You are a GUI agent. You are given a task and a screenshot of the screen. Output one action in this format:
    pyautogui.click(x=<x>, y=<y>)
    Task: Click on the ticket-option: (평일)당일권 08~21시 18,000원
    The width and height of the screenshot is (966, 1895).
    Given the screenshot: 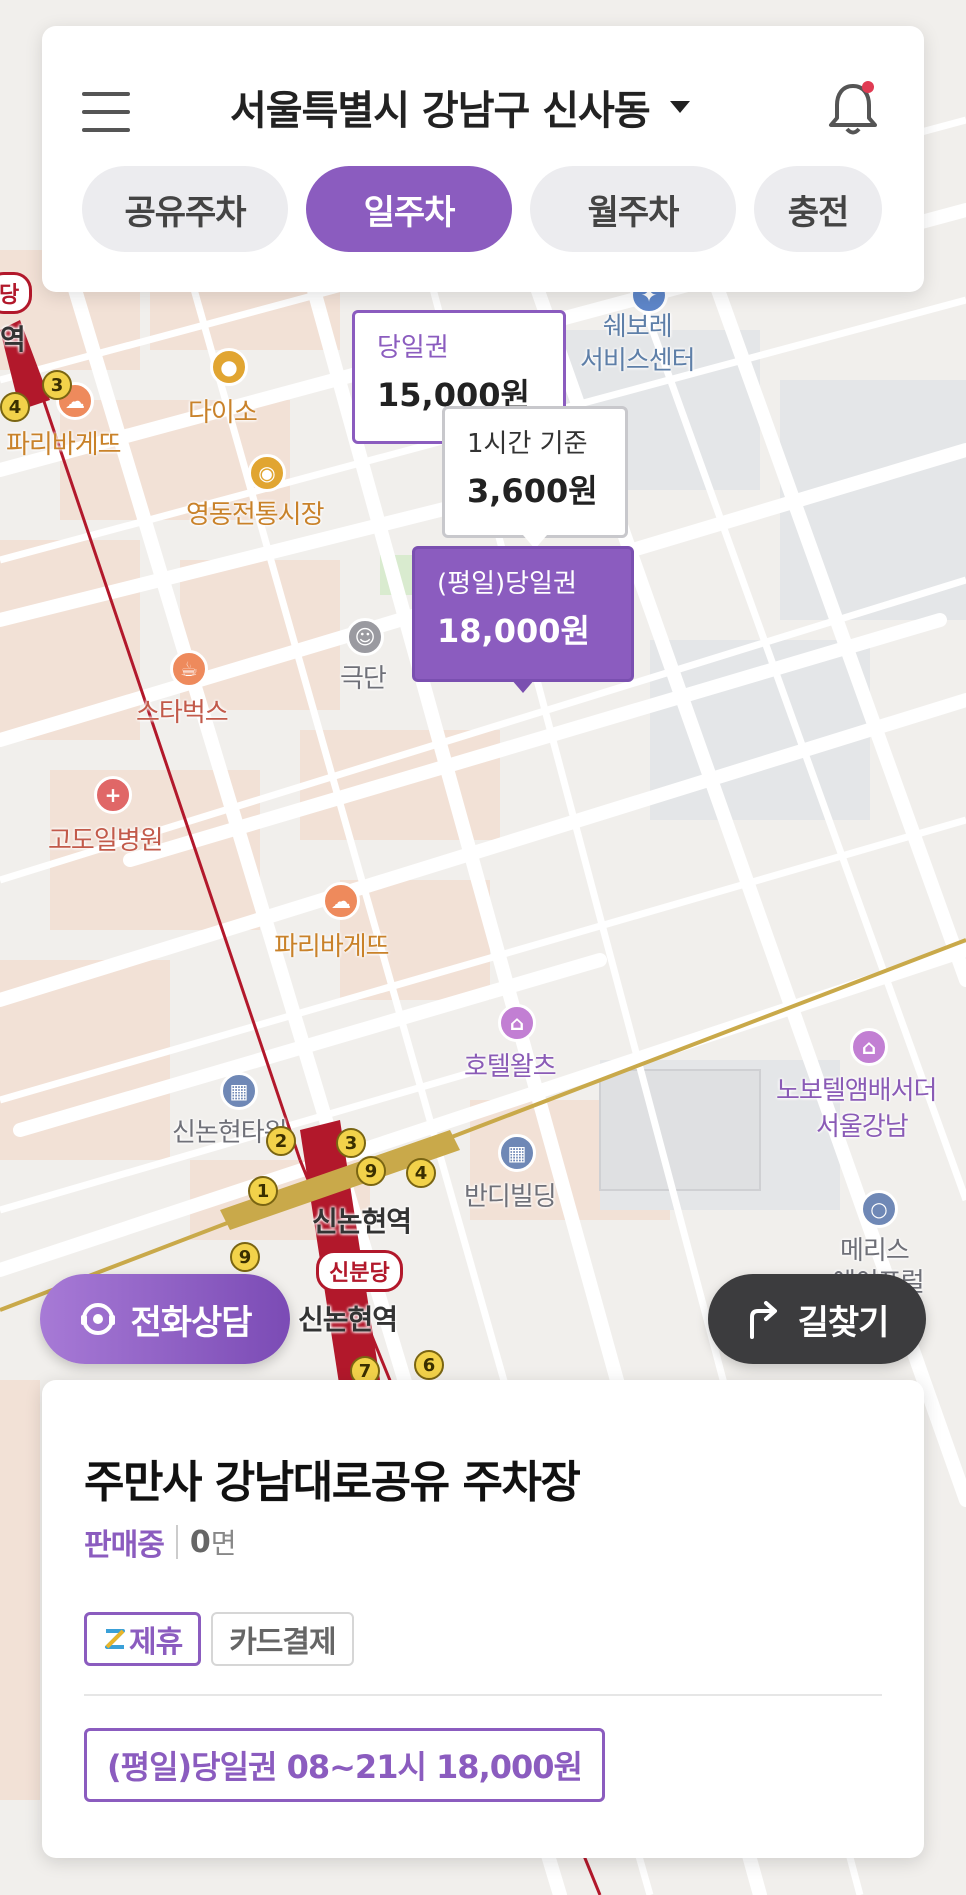 What is the action you would take?
    pyautogui.click(x=344, y=1765)
    